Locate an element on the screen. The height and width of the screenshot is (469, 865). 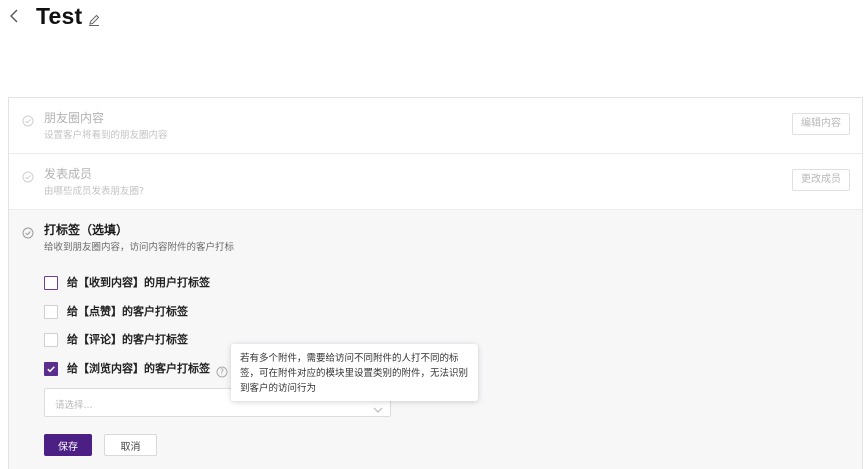
tag-option-likes: 给【点赞】的客户打标签 is located at coordinates (116, 312).